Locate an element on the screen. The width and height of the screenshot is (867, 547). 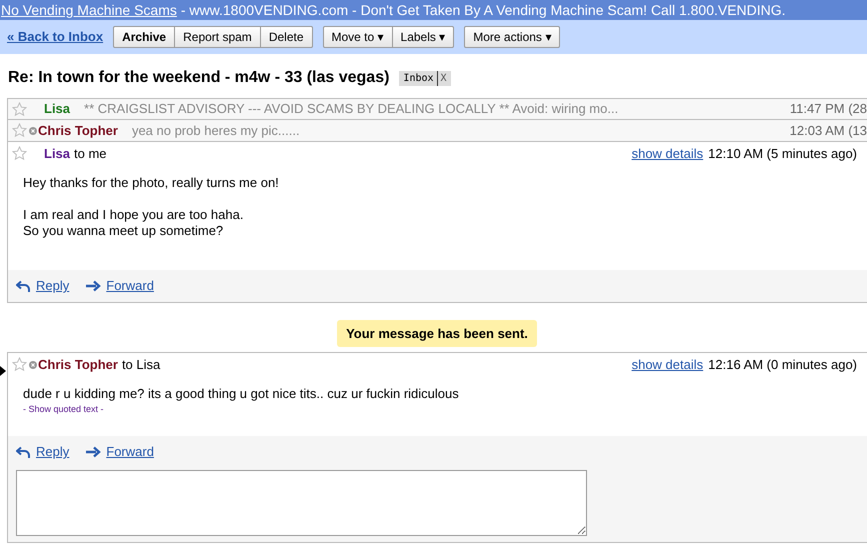
message-body-line: I am real and I hope you are too haha. is located at coordinates (133, 215).